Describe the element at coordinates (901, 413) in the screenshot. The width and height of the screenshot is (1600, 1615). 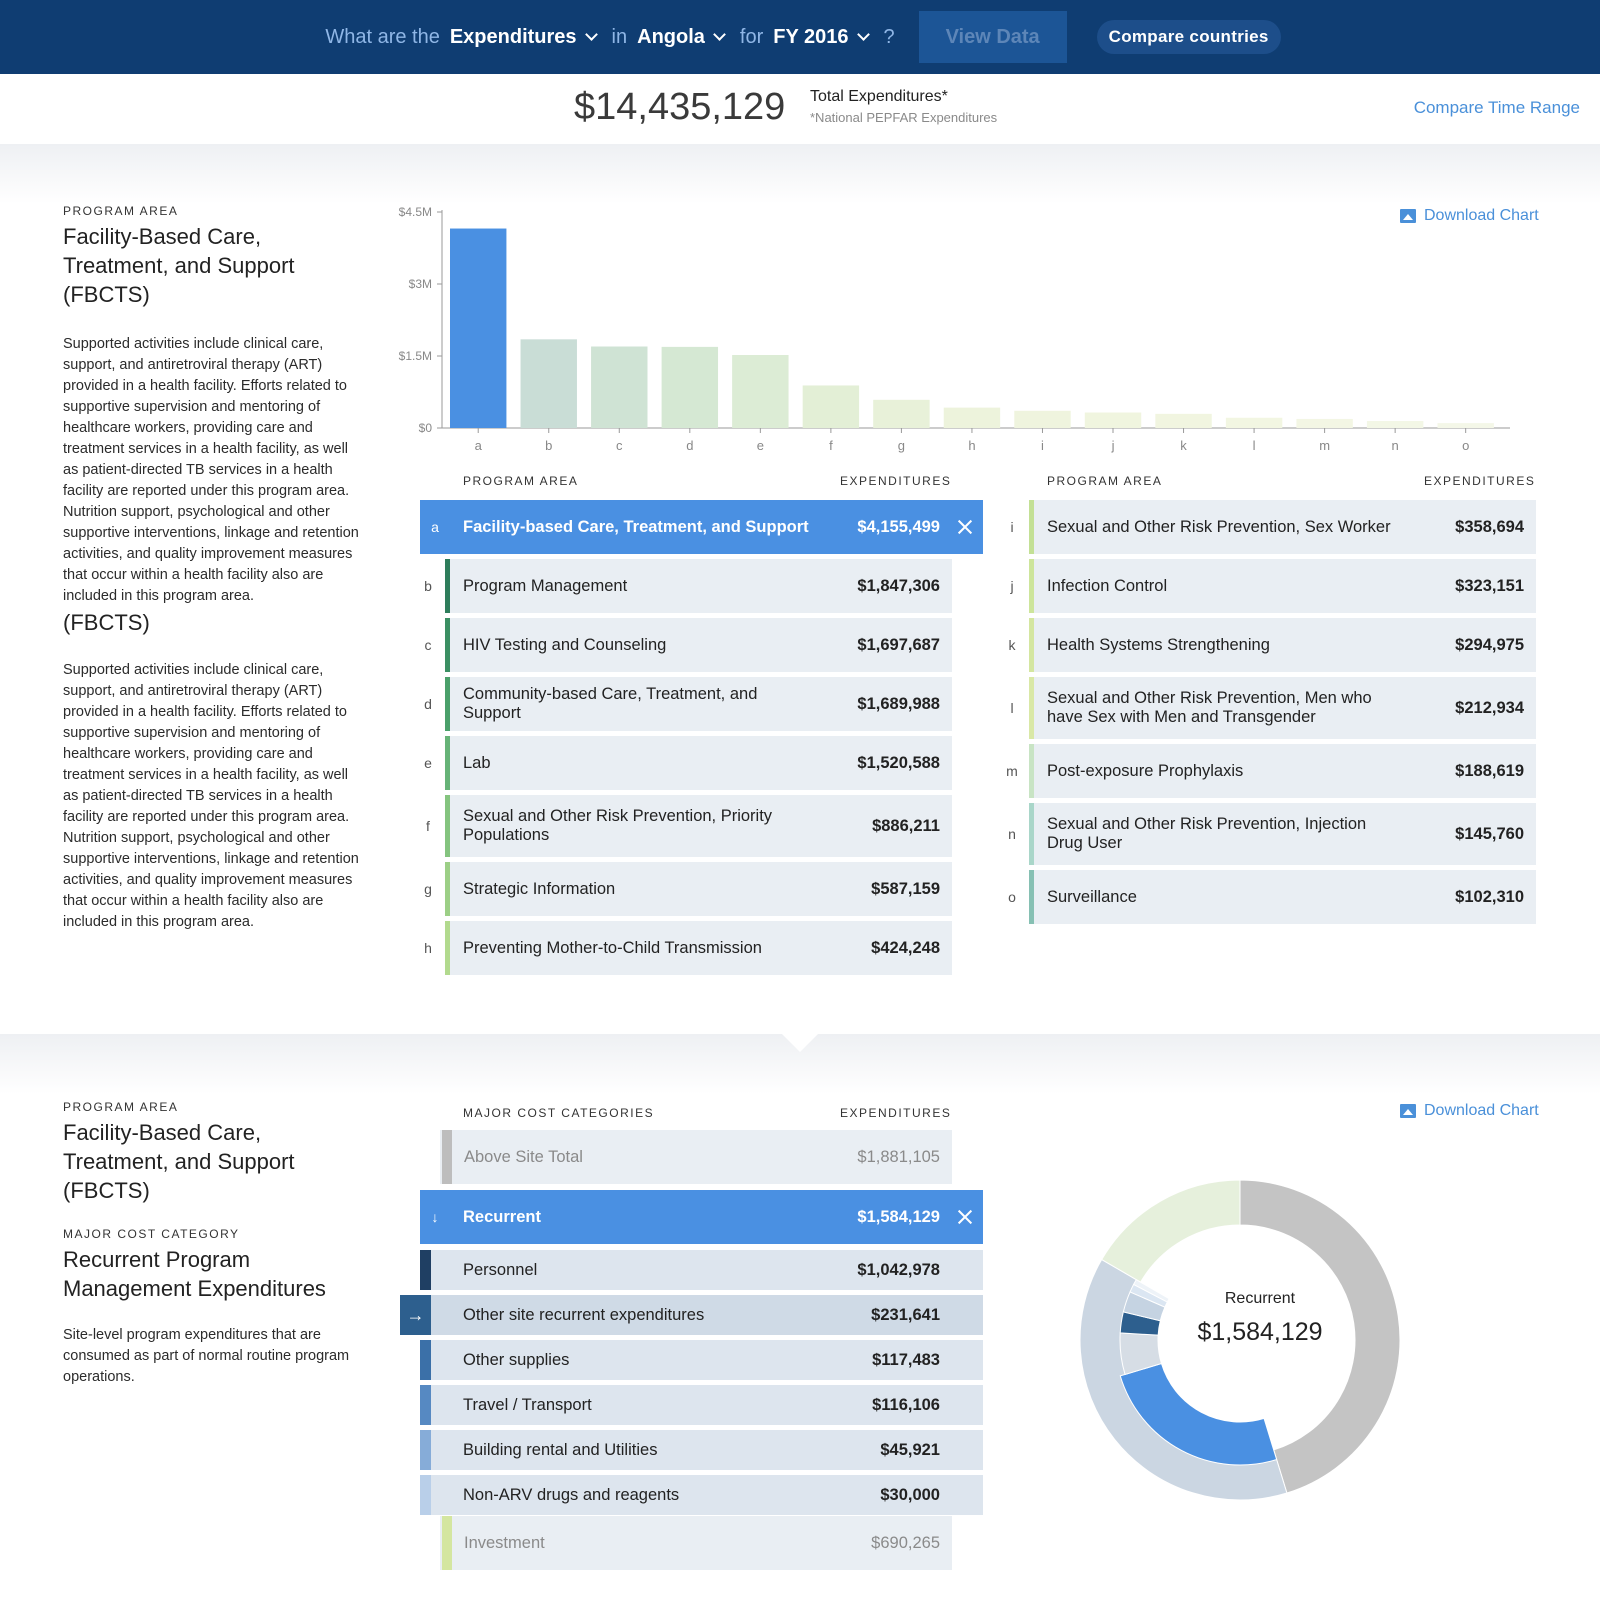
I see `bar-g` at that location.